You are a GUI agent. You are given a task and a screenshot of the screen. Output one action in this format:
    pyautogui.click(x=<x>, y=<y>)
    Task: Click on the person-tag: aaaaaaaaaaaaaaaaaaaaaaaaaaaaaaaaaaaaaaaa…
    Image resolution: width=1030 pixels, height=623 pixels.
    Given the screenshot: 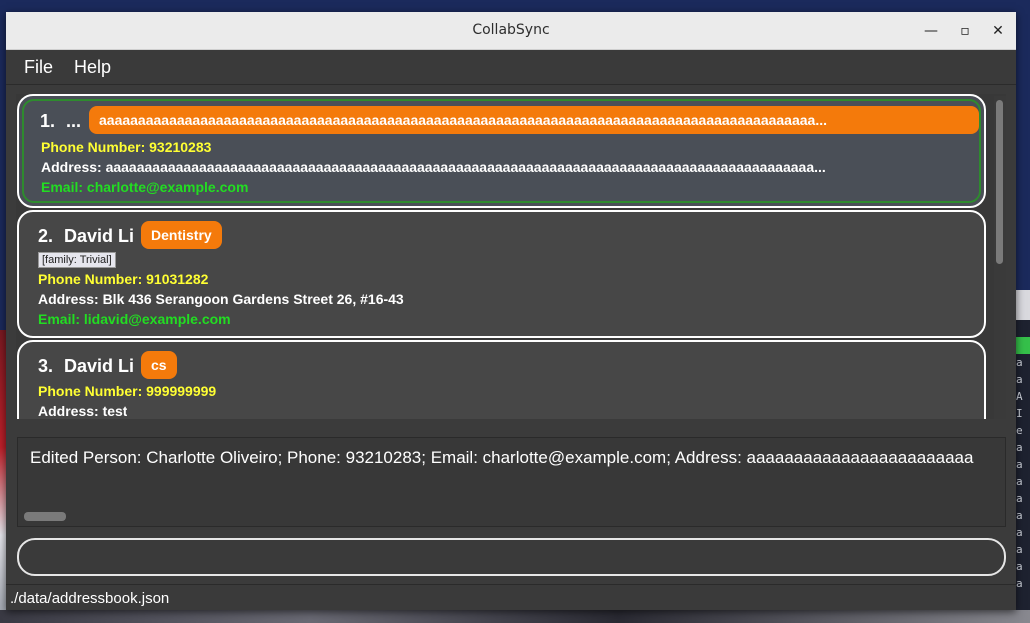 What is the action you would take?
    pyautogui.click(x=534, y=120)
    